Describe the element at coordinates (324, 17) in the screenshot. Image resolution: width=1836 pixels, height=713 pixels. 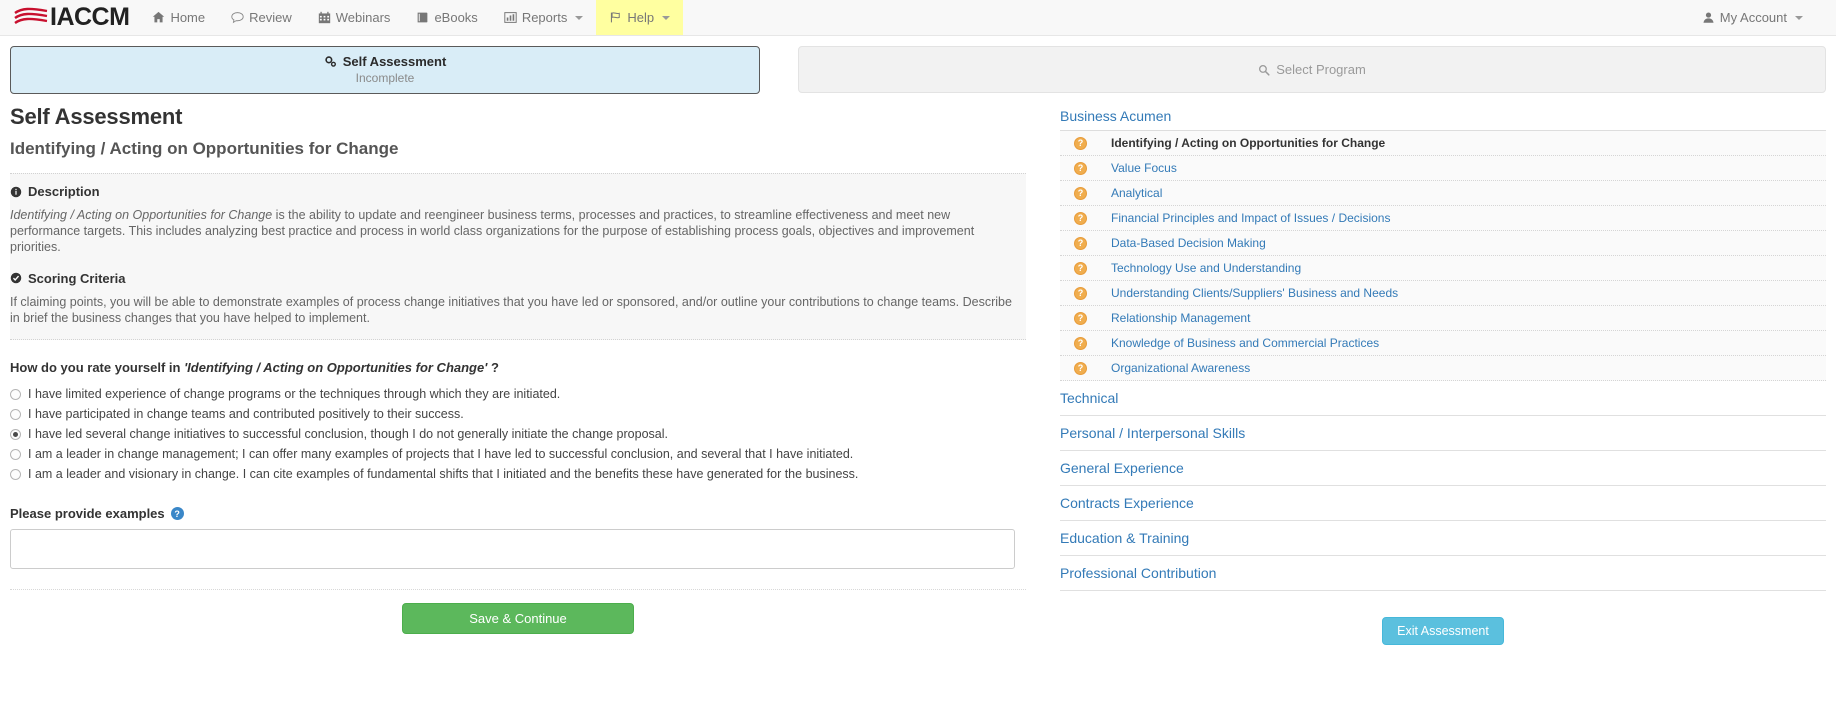
I see `calendar-icon` at that location.